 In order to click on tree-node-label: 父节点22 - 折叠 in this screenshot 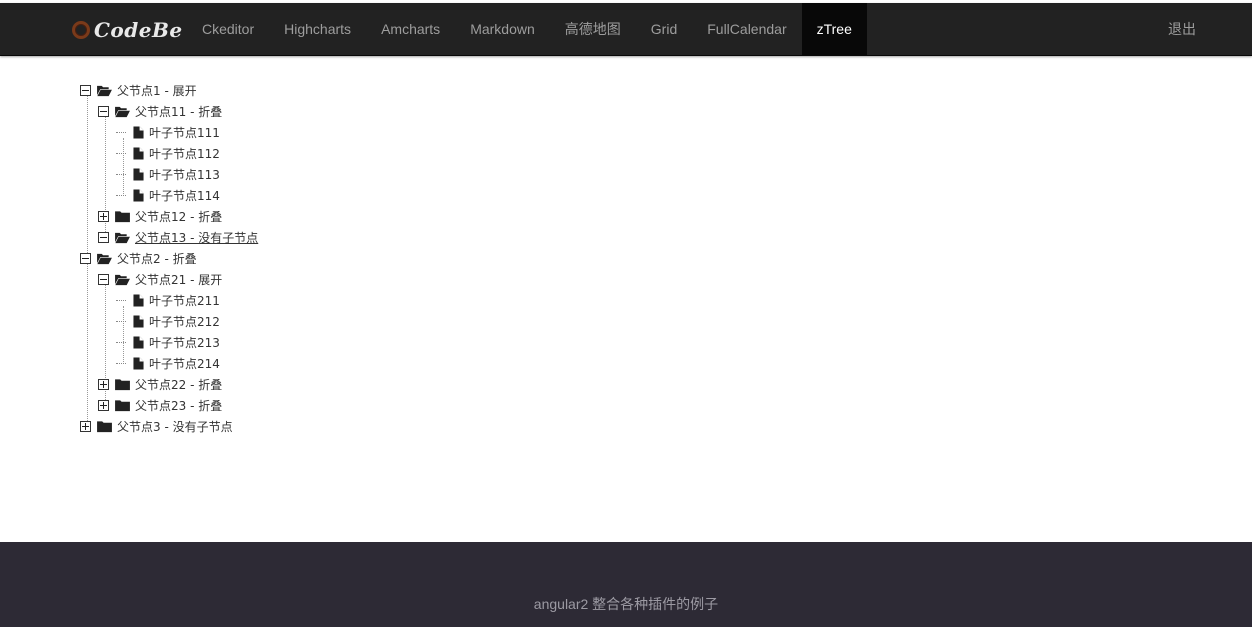, I will do `click(178, 384)`.